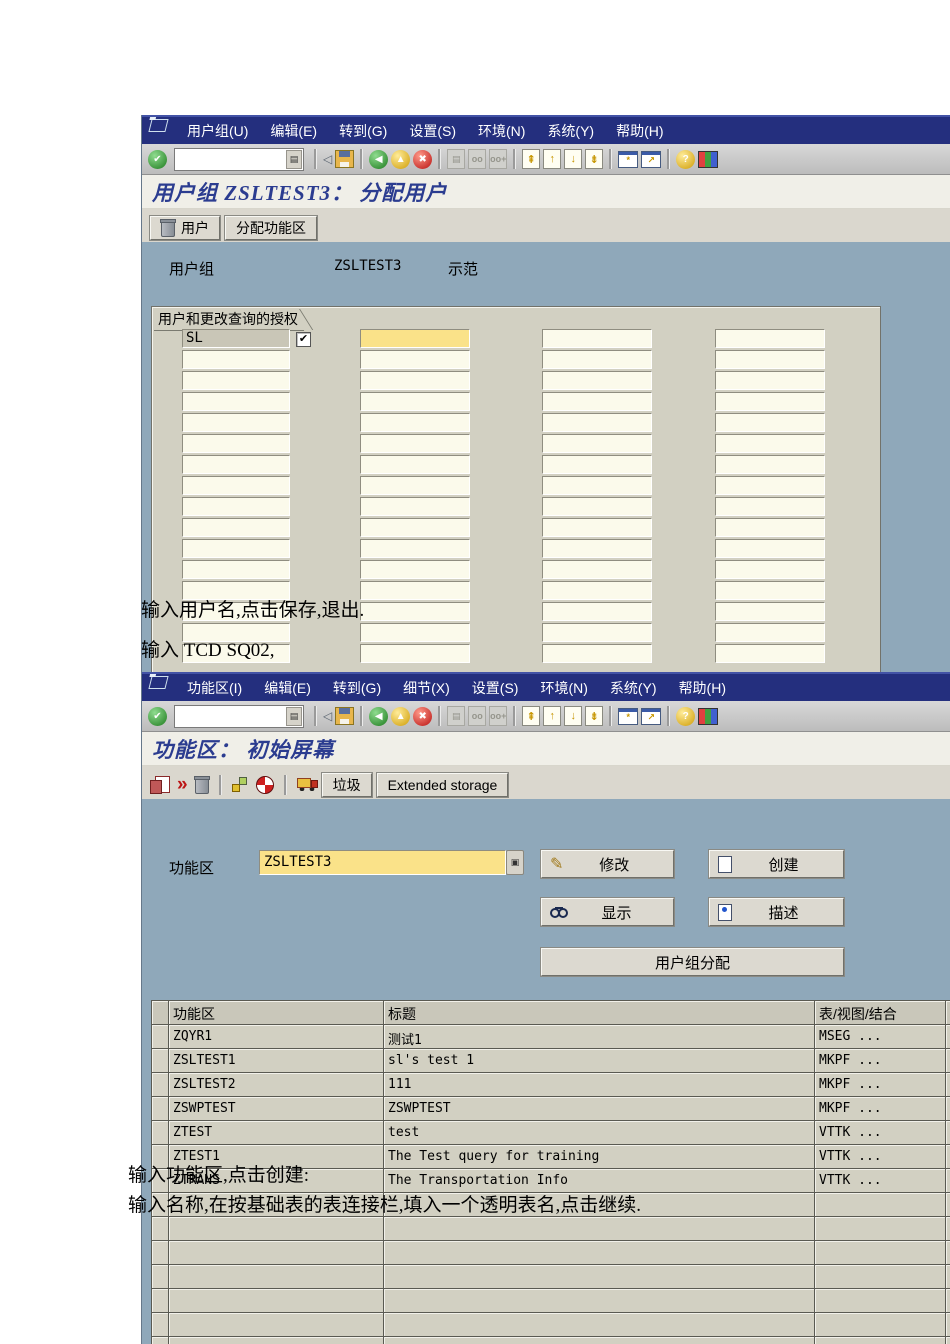  What do you see at coordinates (327, 159) in the screenshot?
I see `collapse-icon: ◁` at bounding box center [327, 159].